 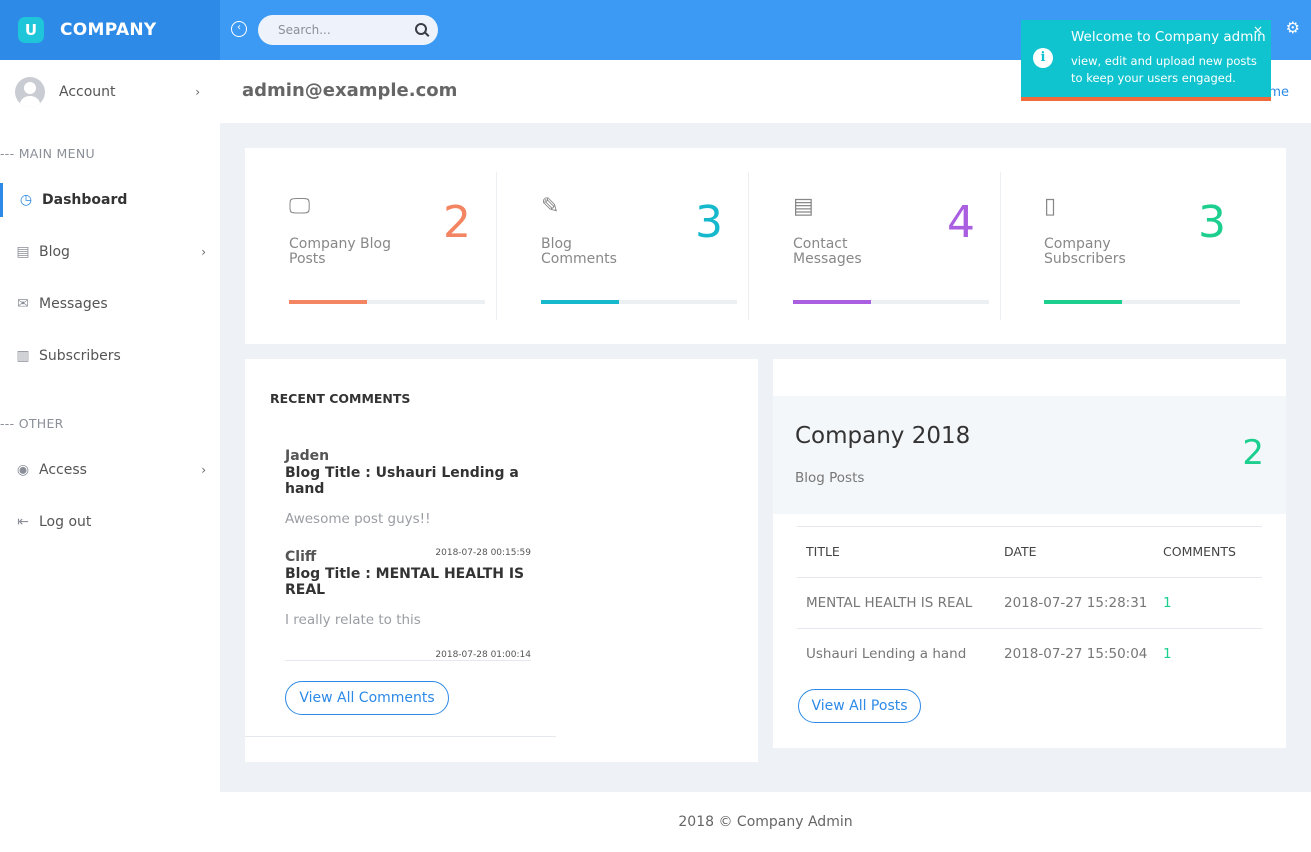 I want to click on stat-label: Contact Messages, so click(x=827, y=251).